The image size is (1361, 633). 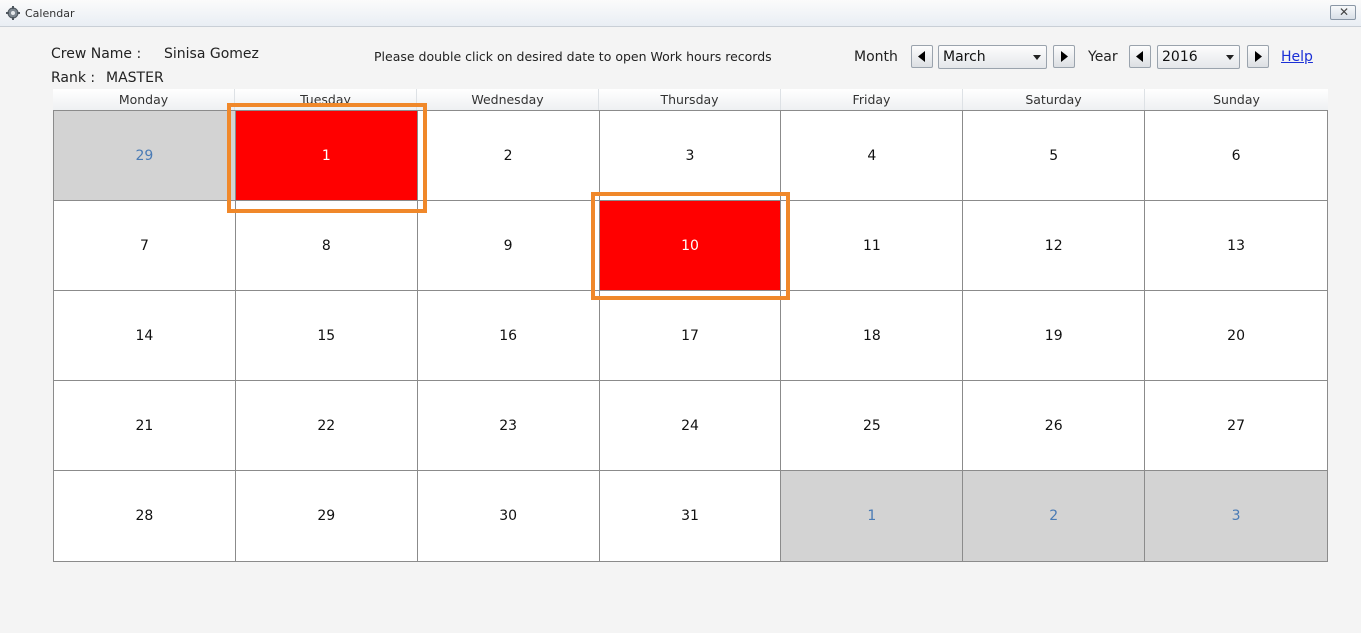 I want to click on rank-label: Rank :, so click(x=73, y=78).